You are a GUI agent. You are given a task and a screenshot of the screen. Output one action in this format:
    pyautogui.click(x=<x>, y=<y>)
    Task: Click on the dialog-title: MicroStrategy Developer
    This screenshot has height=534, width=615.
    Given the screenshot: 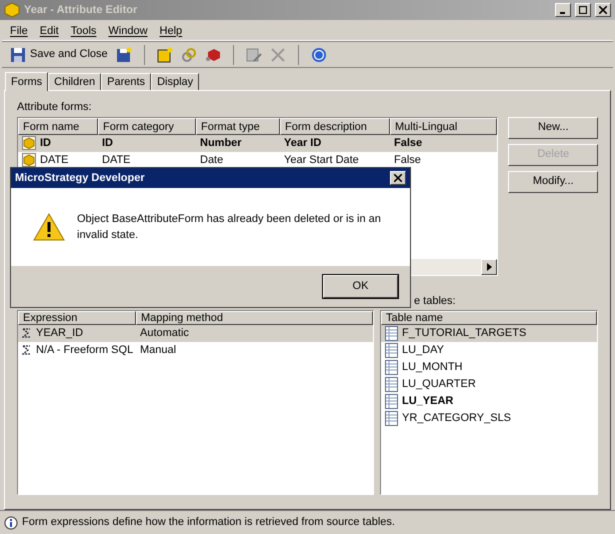 What is the action you would take?
    pyautogui.click(x=80, y=178)
    